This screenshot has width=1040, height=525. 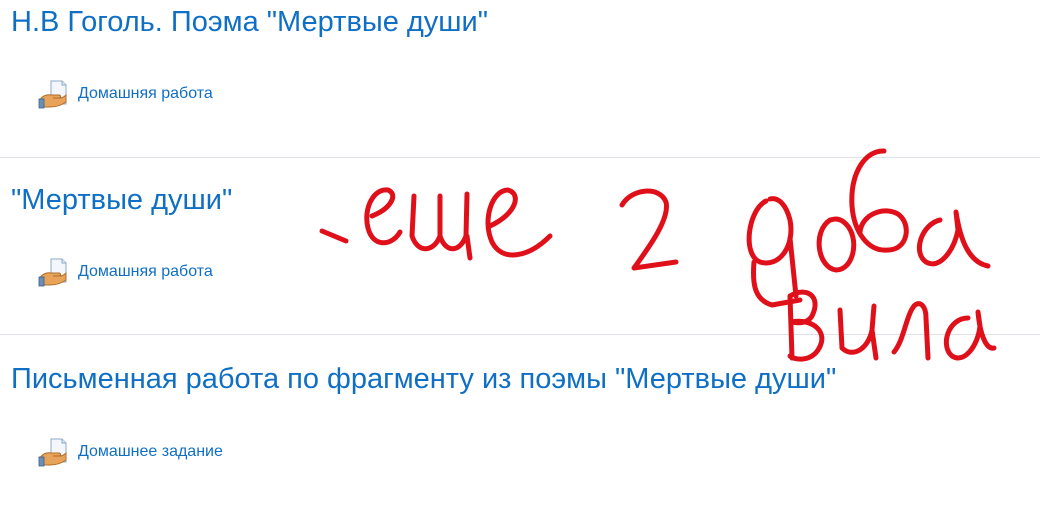 I want to click on section-title: "Мертвые души", so click(x=121, y=200).